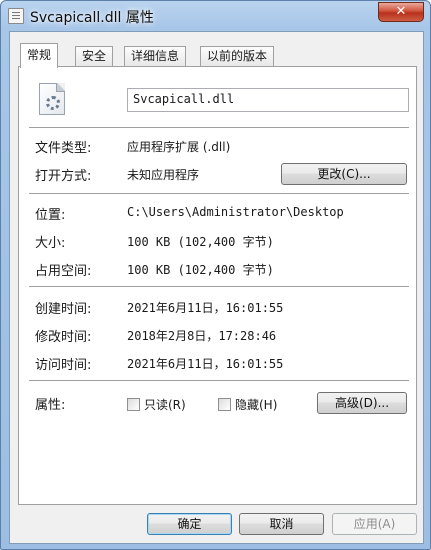  What do you see at coordinates (63, 337) in the screenshot?
I see `modified-label: 修改时间:` at bounding box center [63, 337].